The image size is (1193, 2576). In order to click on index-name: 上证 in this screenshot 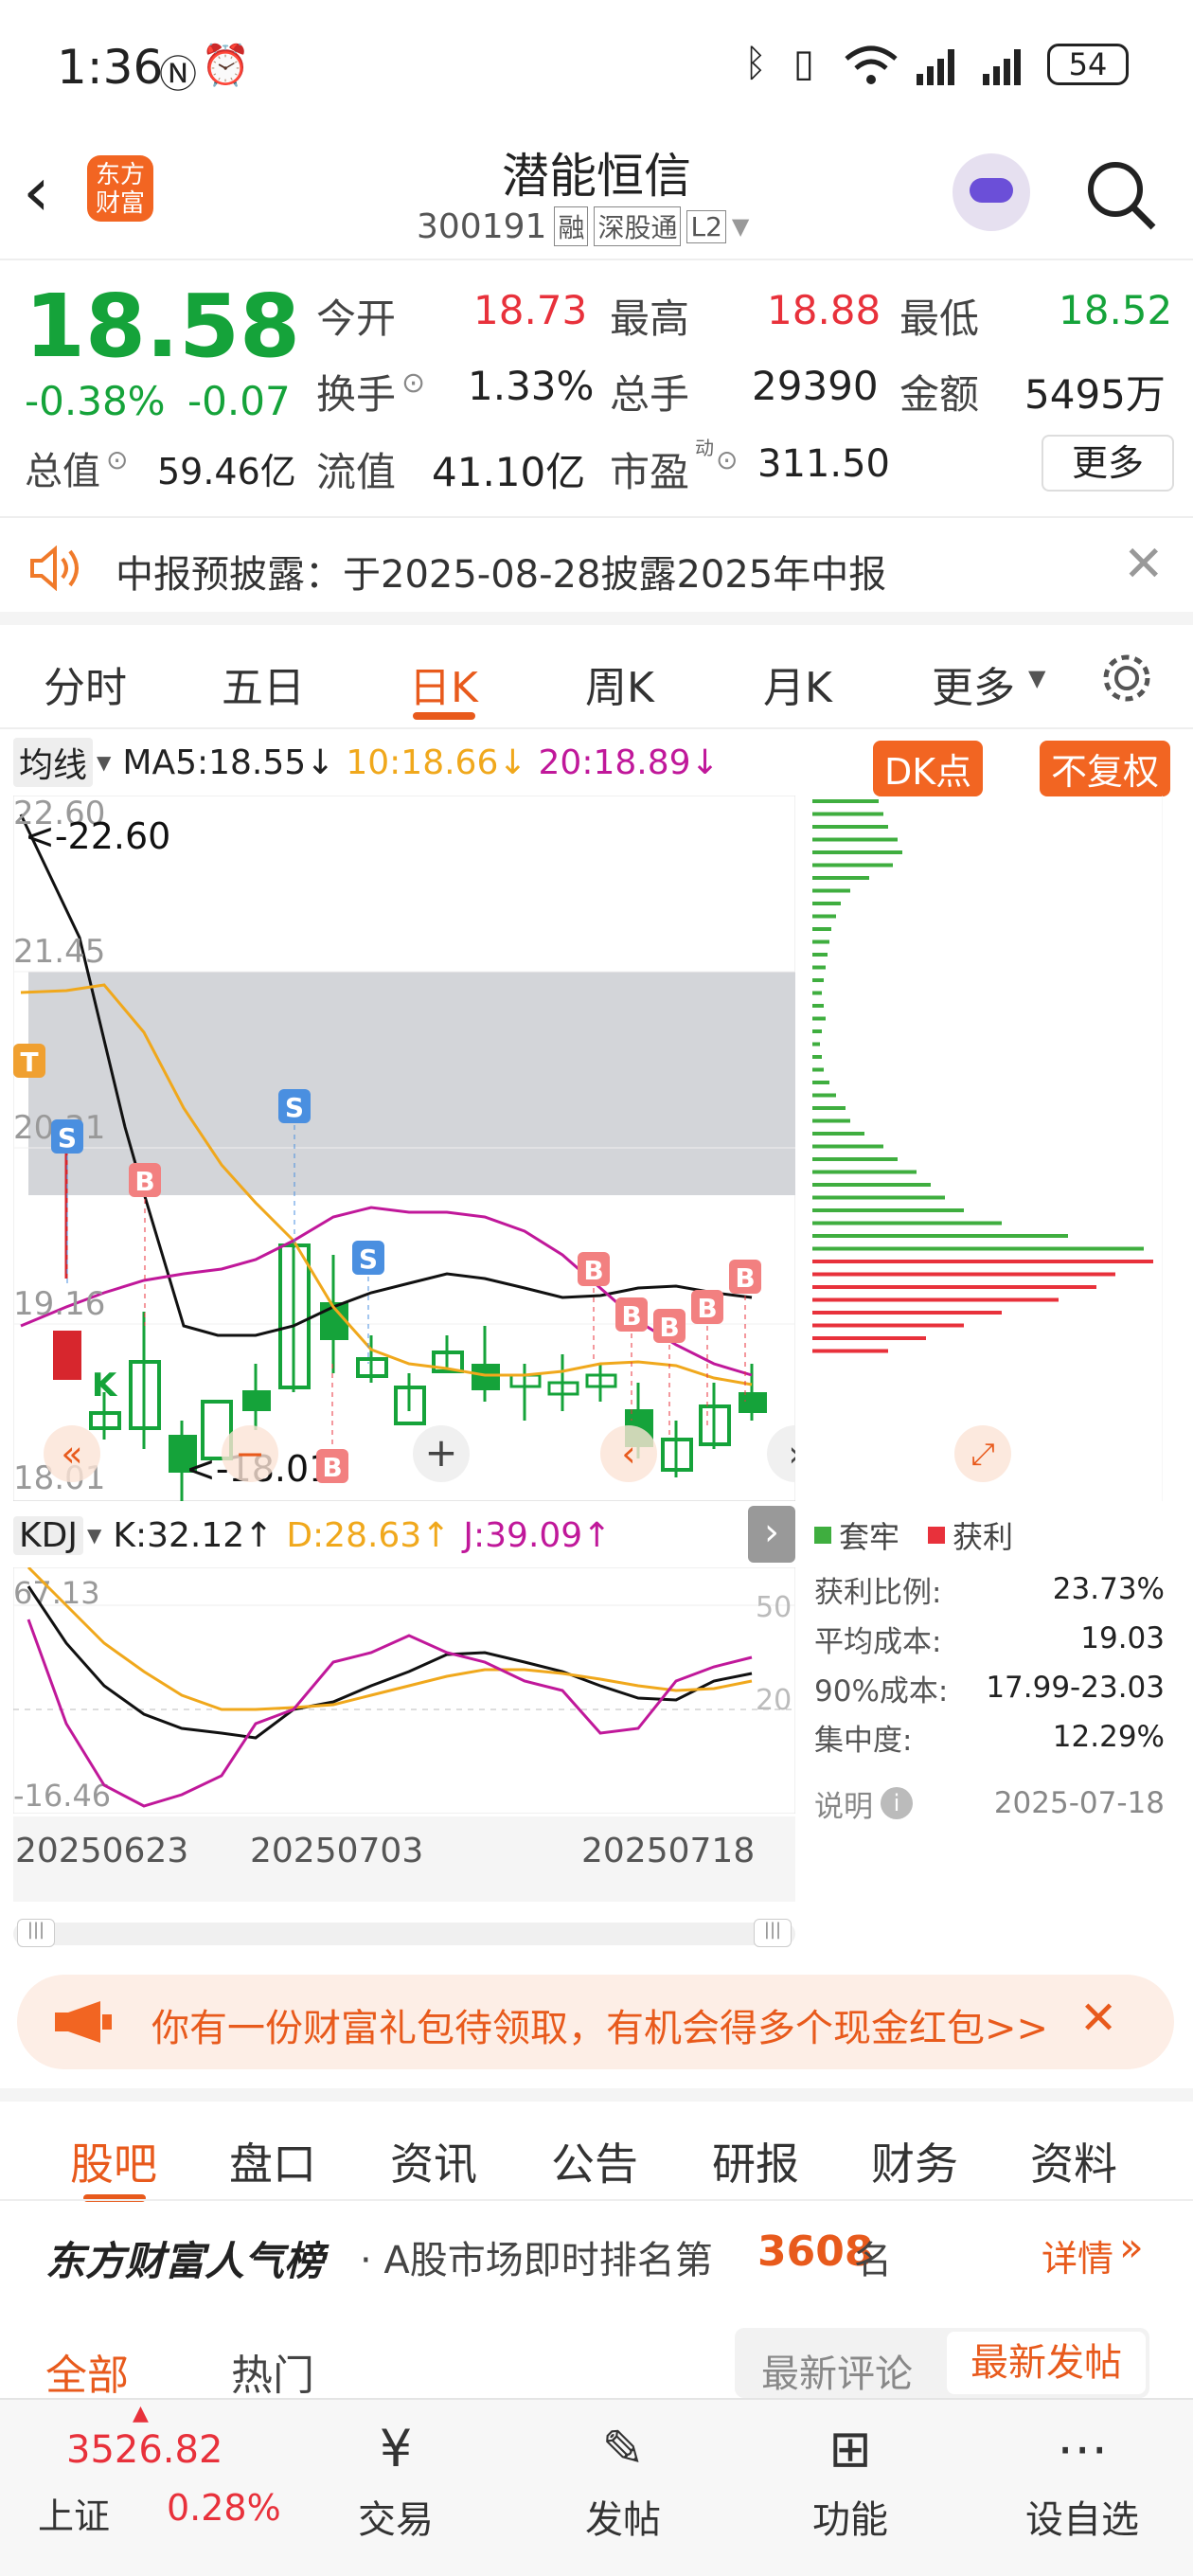, I will do `click(74, 2516)`.